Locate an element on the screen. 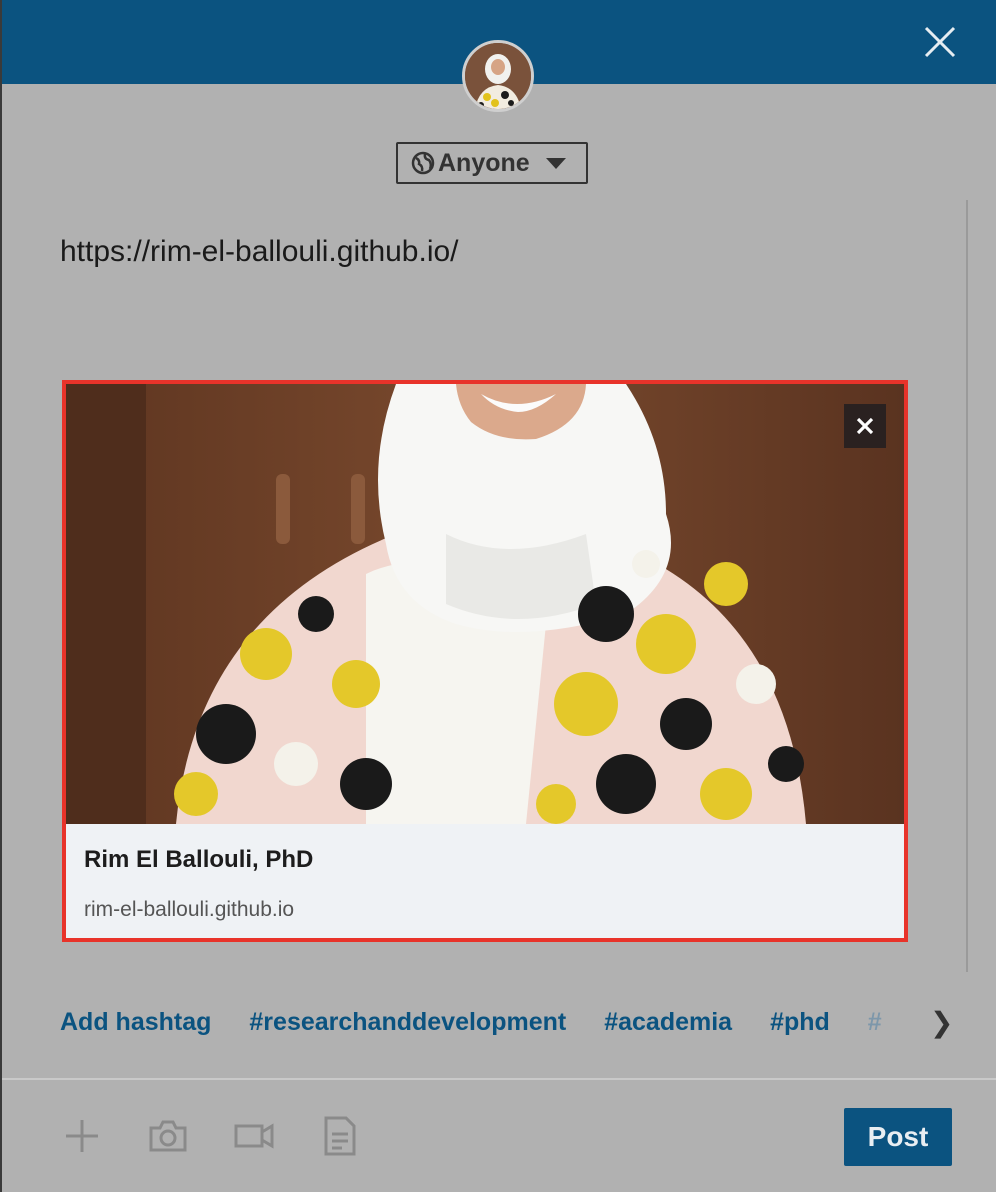  video-icon is located at coordinates (254, 1136).